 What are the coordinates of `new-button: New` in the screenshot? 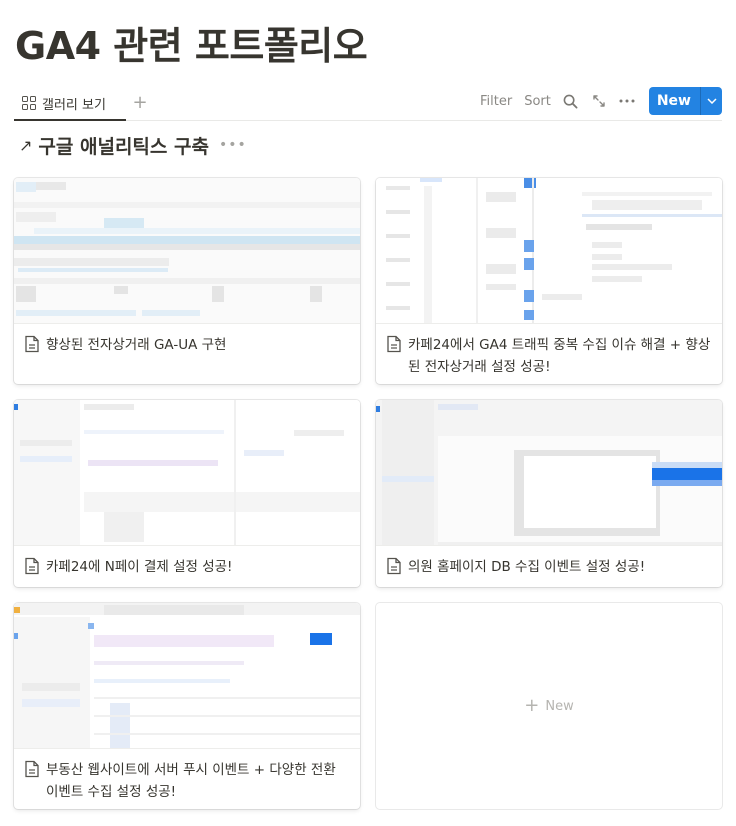 It's located at (685, 101).